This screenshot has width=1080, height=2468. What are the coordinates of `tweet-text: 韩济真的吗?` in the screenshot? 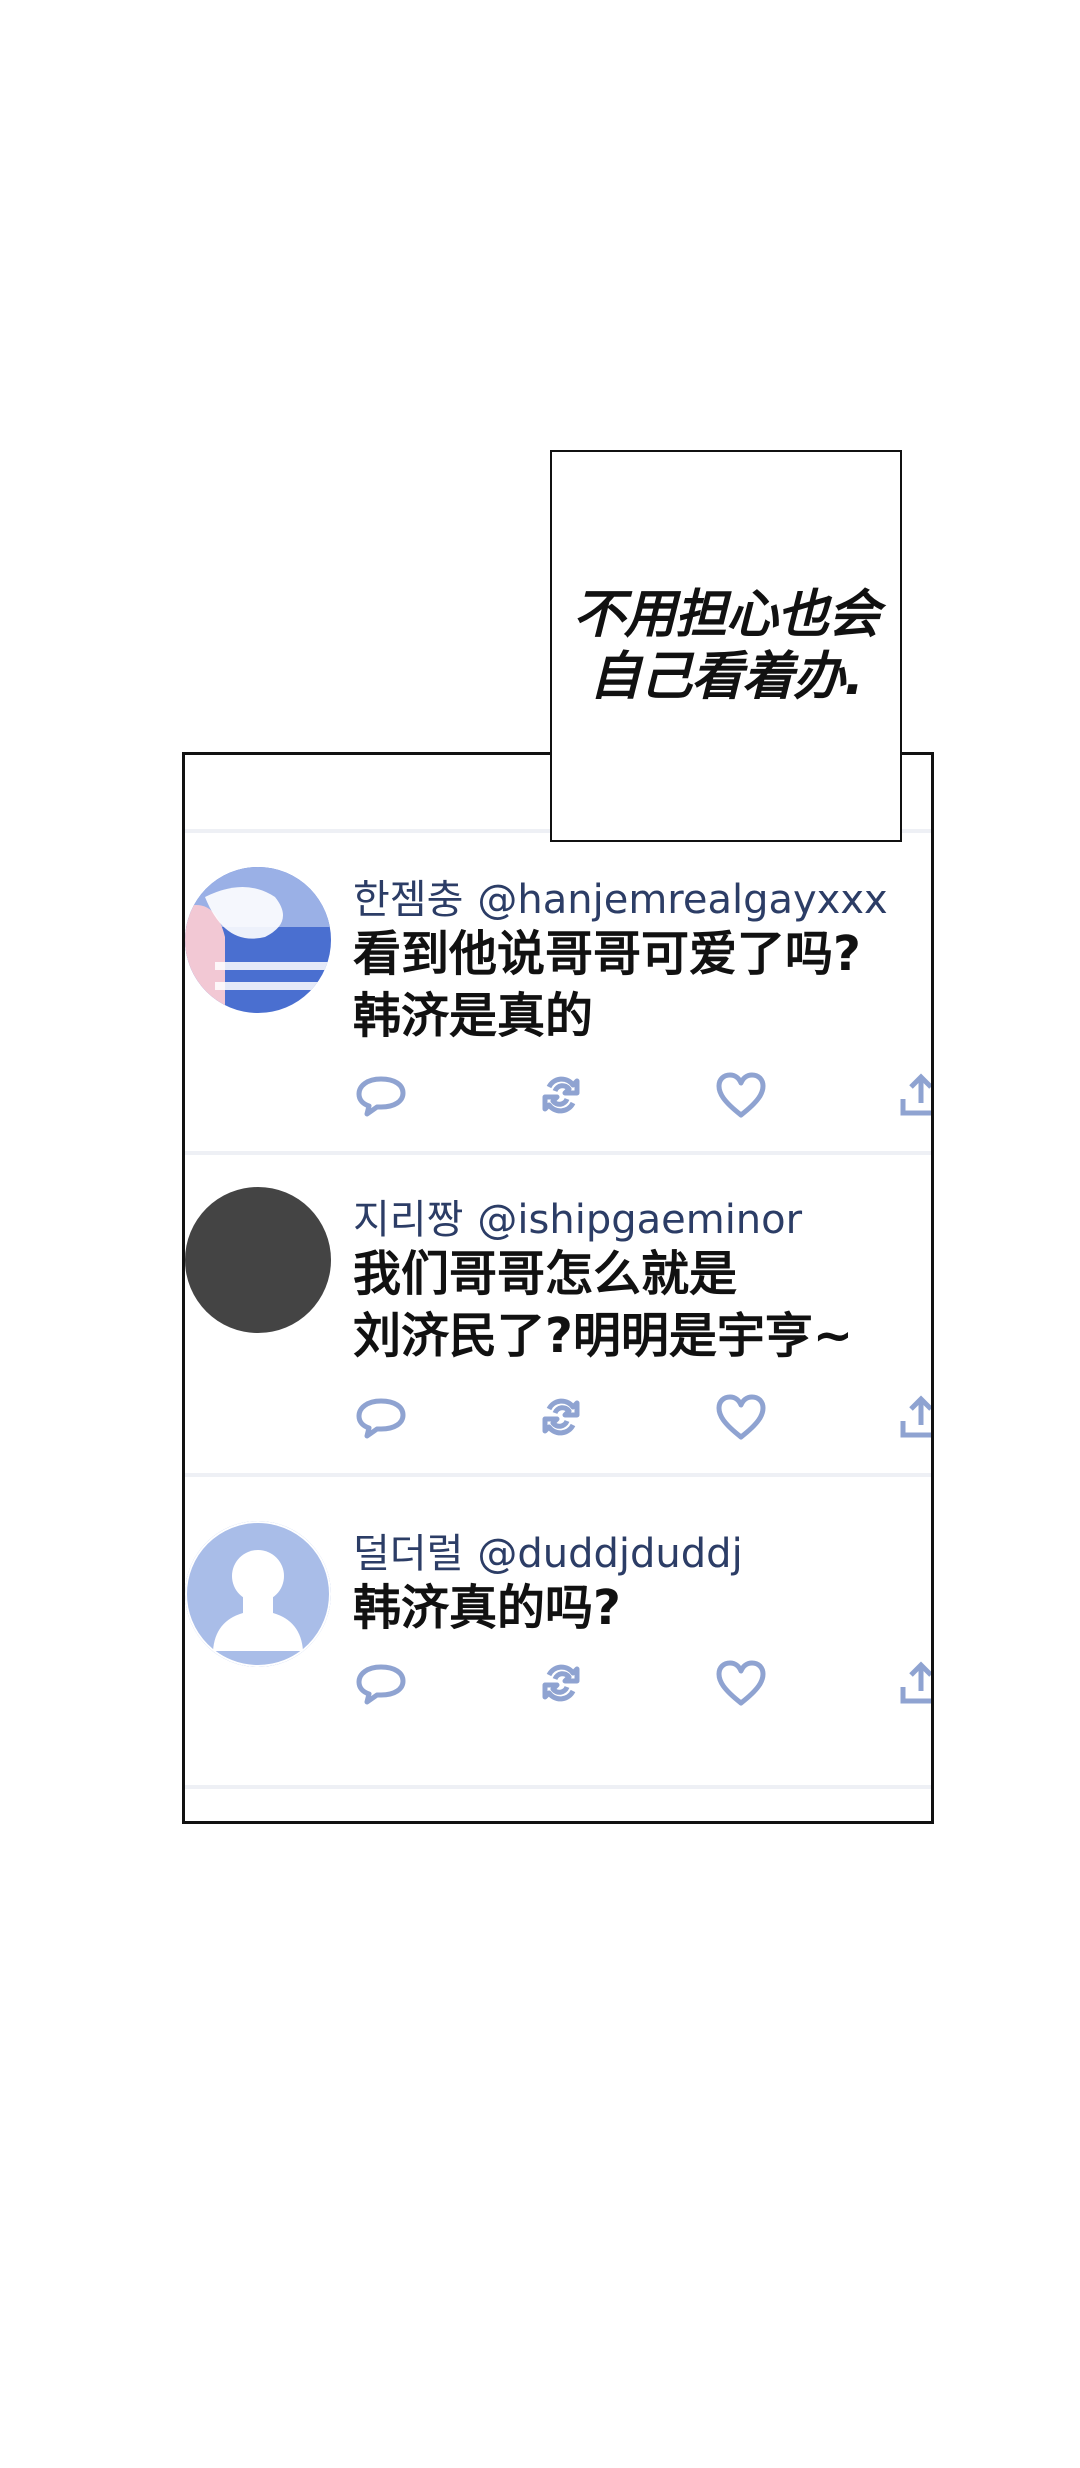 It's located at (487, 1608).